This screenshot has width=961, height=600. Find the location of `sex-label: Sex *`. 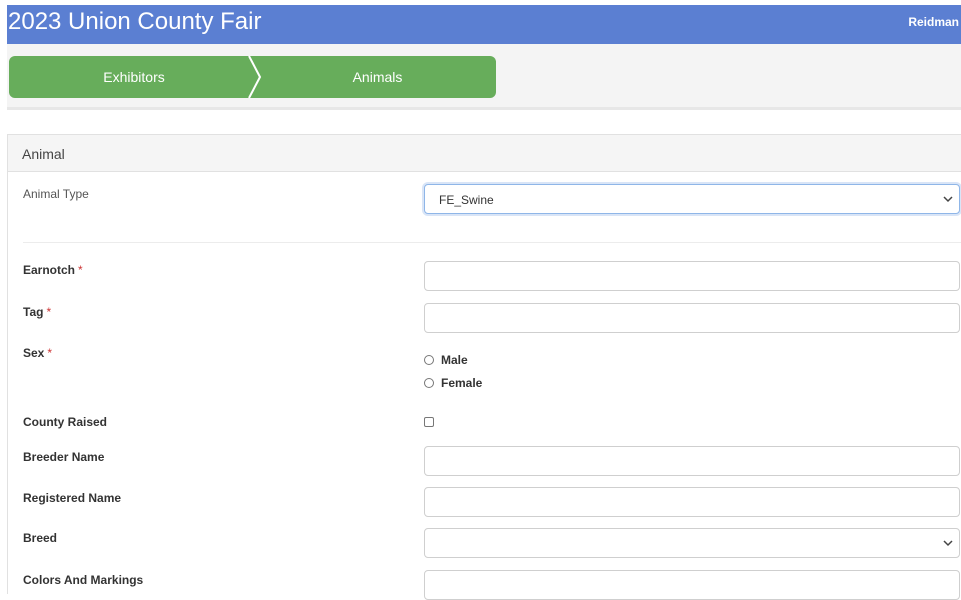

sex-label: Sex * is located at coordinates (38, 353).